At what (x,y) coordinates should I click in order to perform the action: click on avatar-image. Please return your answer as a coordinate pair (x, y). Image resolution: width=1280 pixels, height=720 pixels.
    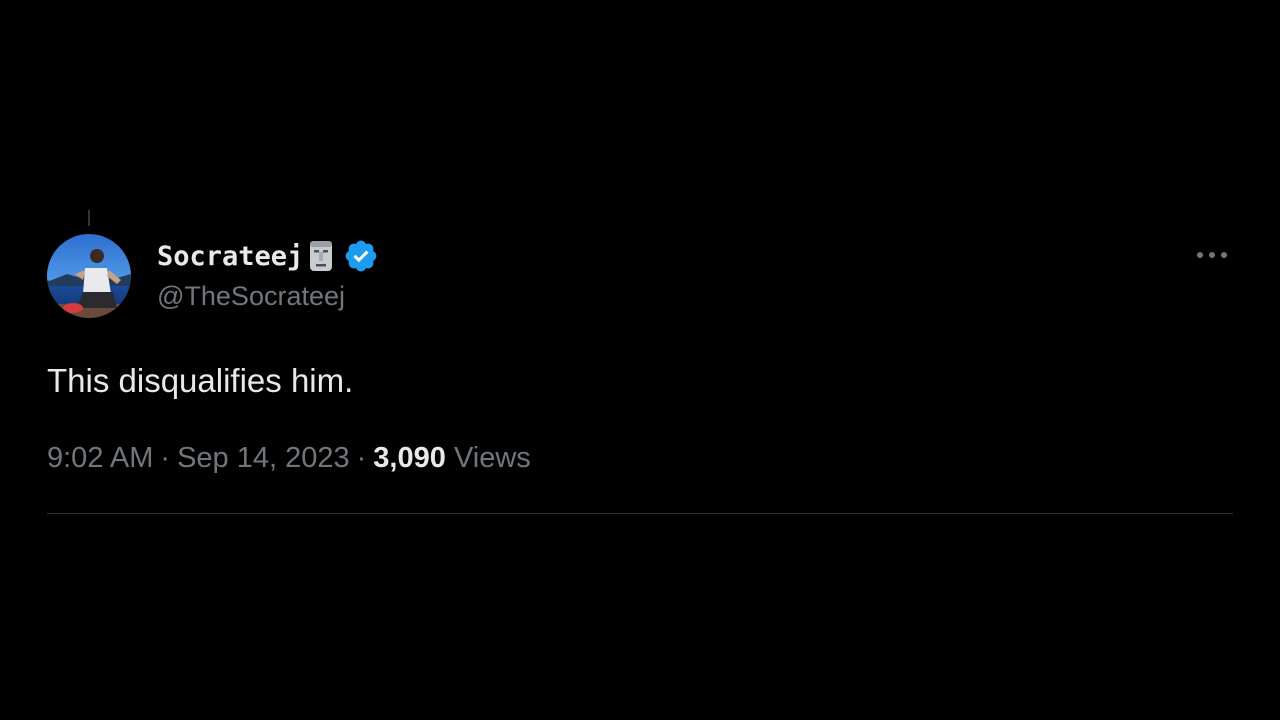
    Looking at the image, I should click on (89, 276).